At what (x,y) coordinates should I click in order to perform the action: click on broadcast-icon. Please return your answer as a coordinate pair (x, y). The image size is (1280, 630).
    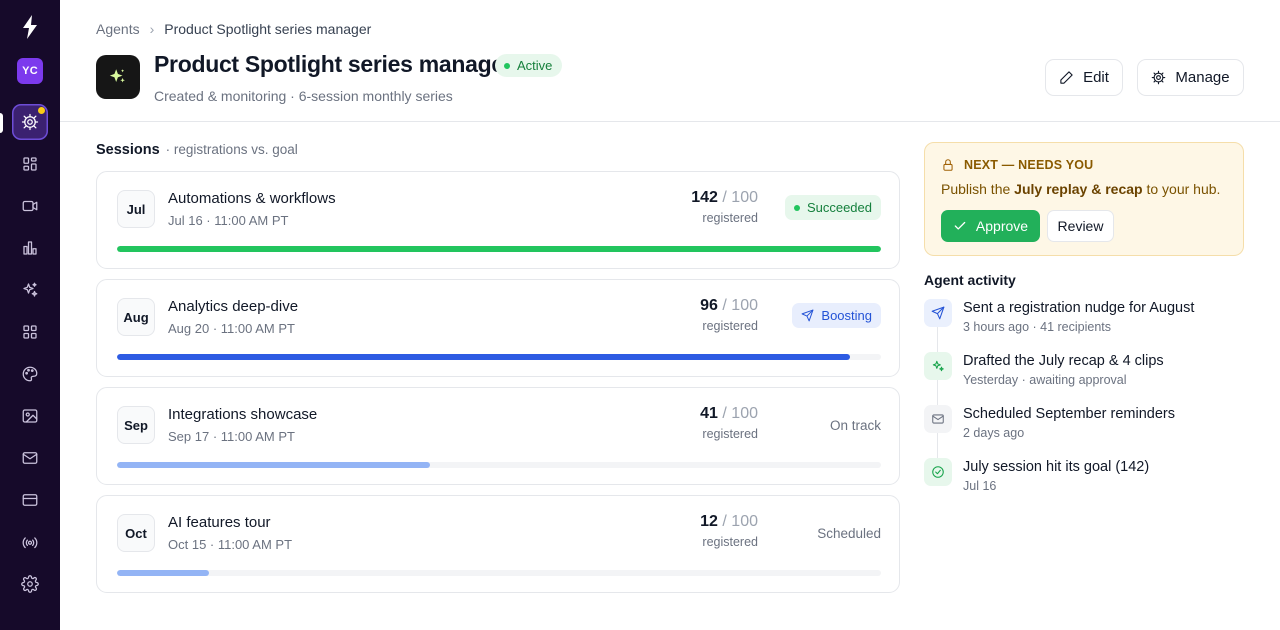
    Looking at the image, I should click on (30, 543).